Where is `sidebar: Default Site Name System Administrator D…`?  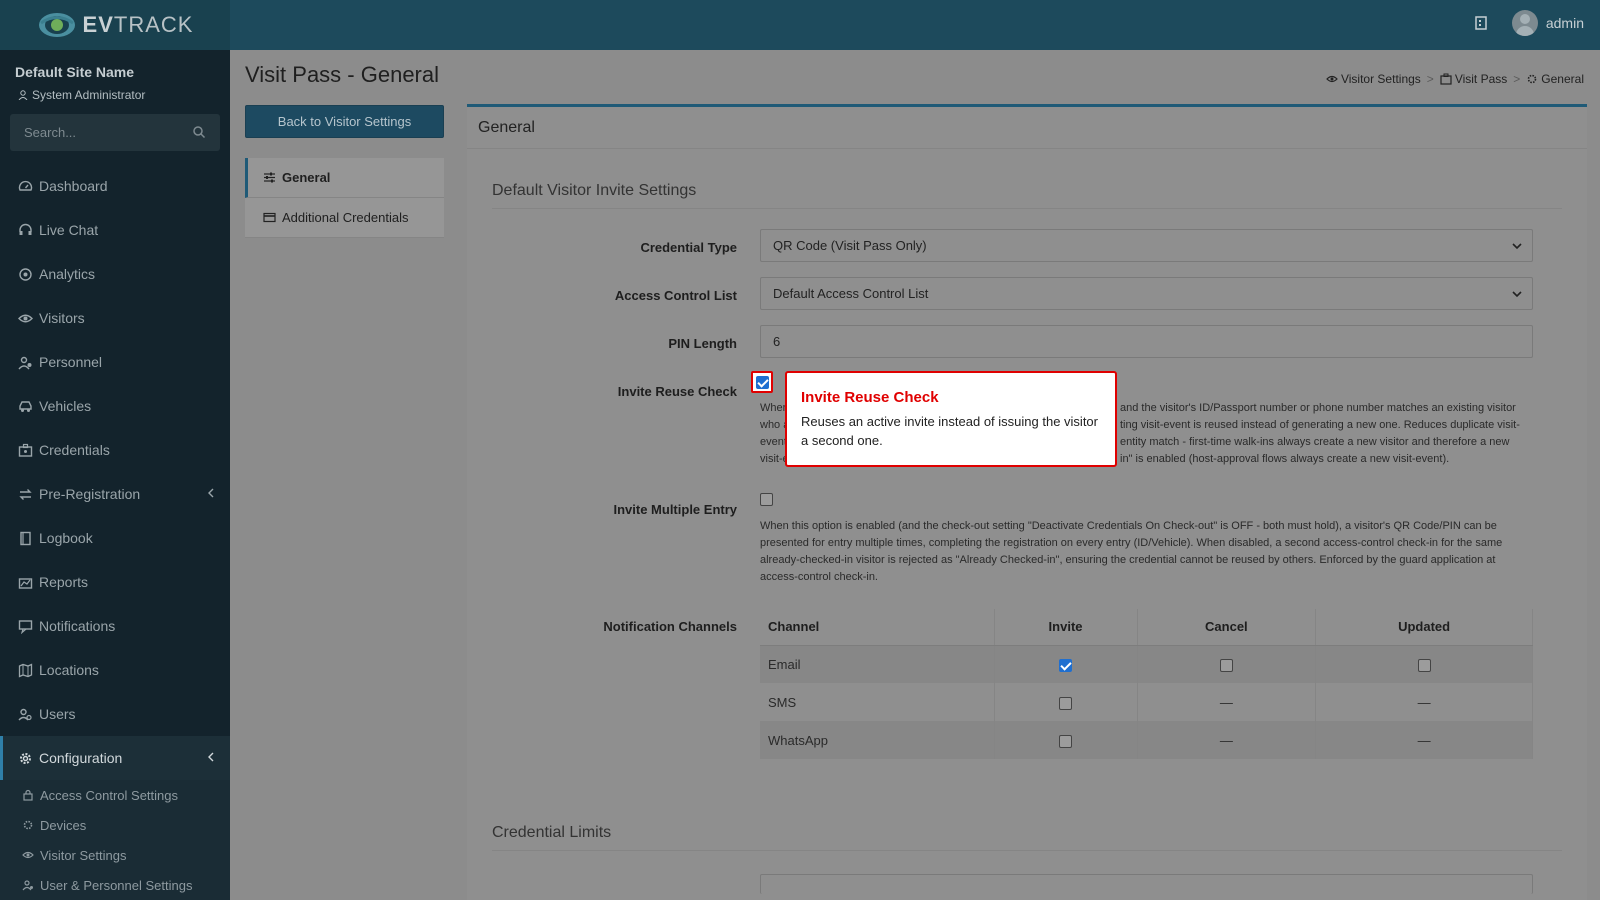
sidebar: Default Site Name System Administrator D… is located at coordinates (115, 475).